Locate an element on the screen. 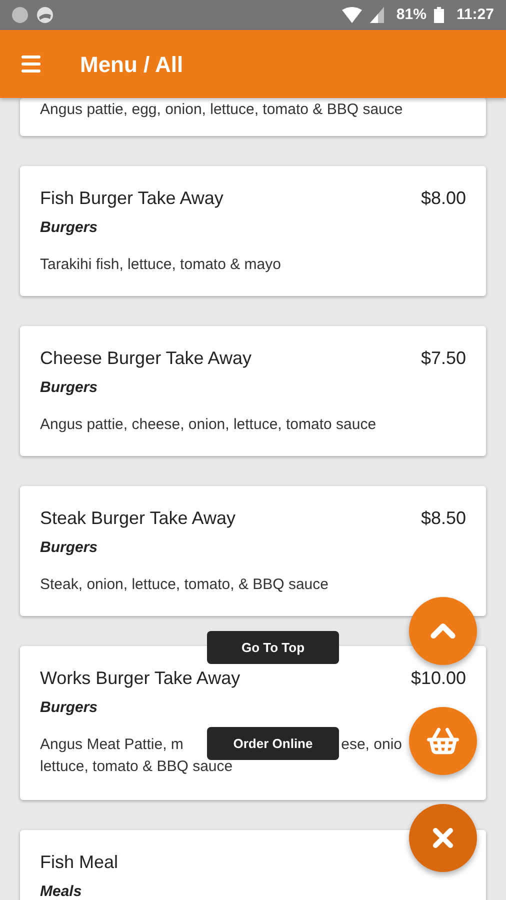  app-title: Menu / All is located at coordinates (132, 64).